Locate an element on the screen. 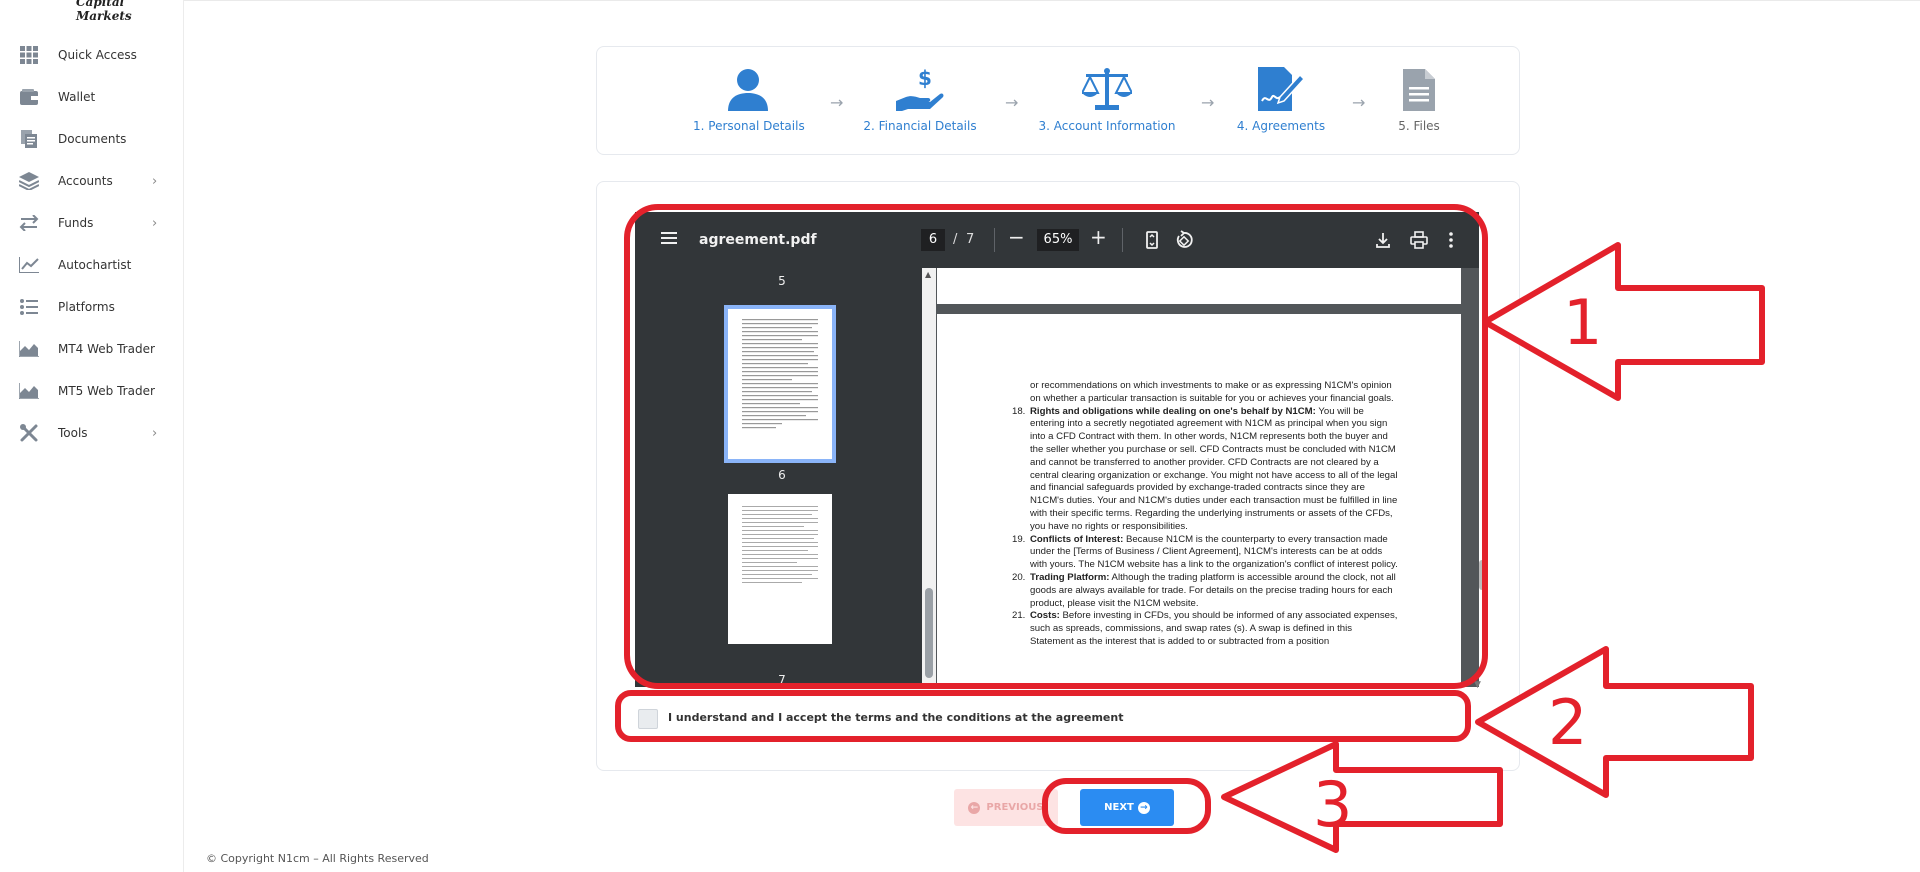 This screenshot has width=1920, height=872. annotation-label-1: 1 is located at coordinates (1583, 322).